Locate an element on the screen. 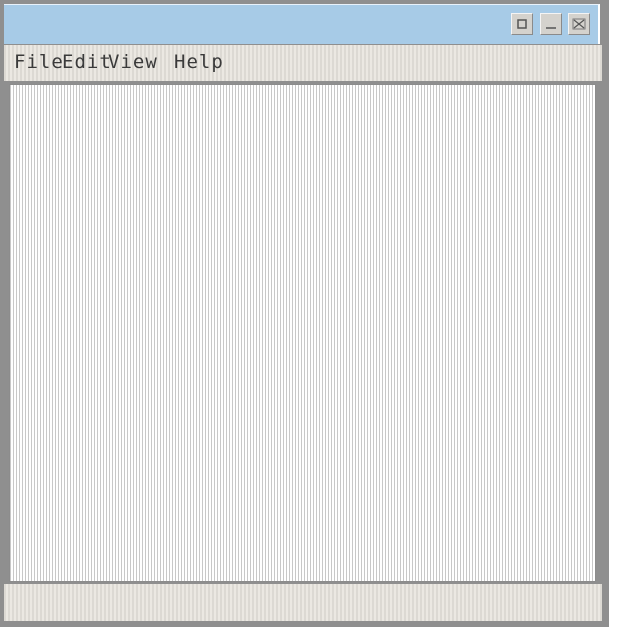  menu-bar: File Edit View Help is located at coordinates (303, 63).